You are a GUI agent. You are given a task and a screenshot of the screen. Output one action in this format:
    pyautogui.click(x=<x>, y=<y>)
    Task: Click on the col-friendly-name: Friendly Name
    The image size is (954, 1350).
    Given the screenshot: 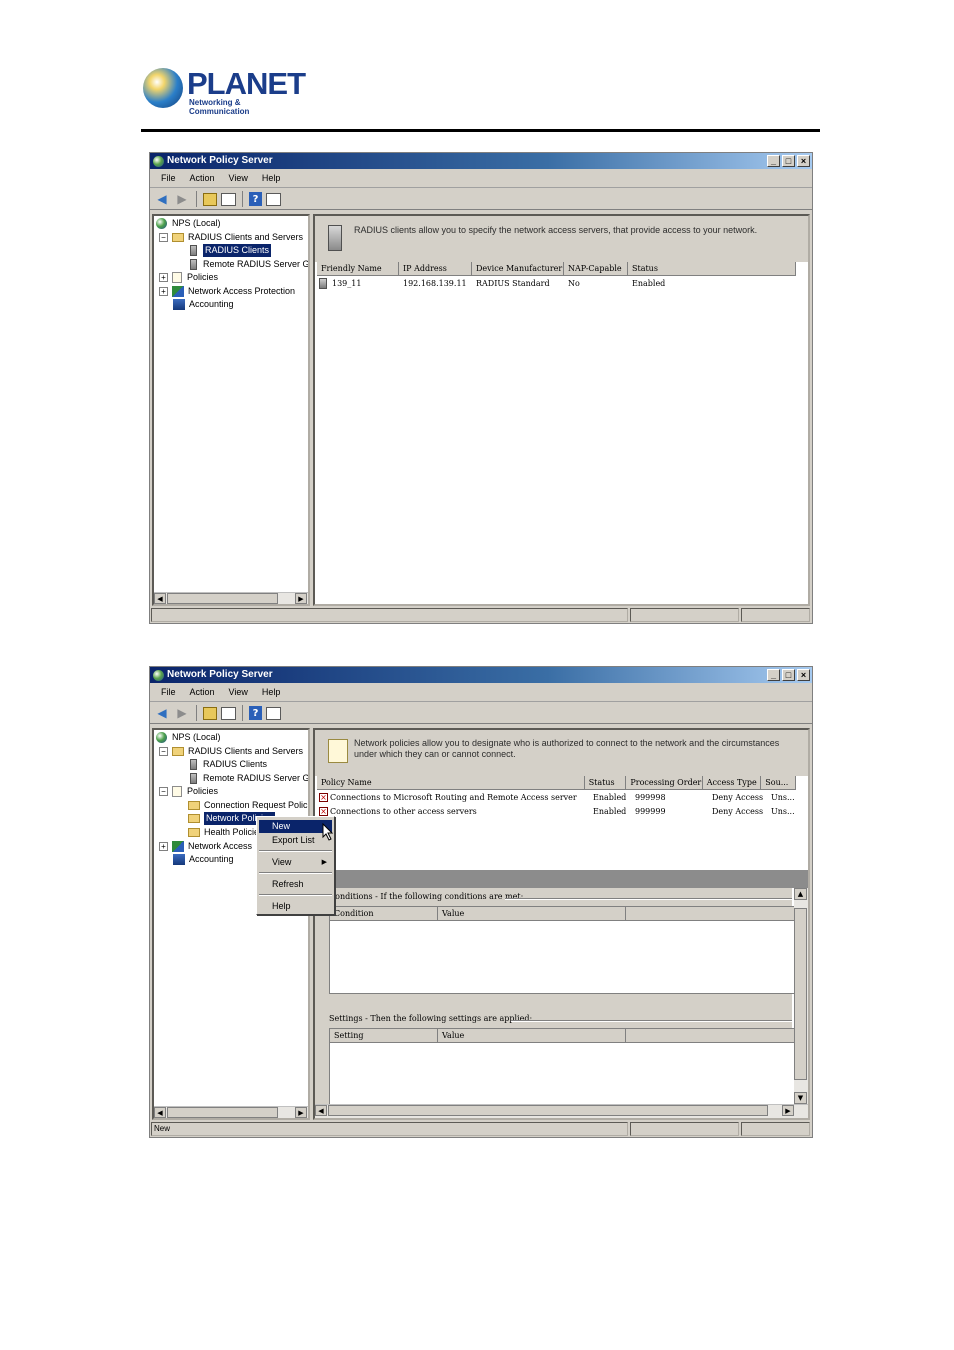 What is the action you would take?
    pyautogui.click(x=358, y=268)
    